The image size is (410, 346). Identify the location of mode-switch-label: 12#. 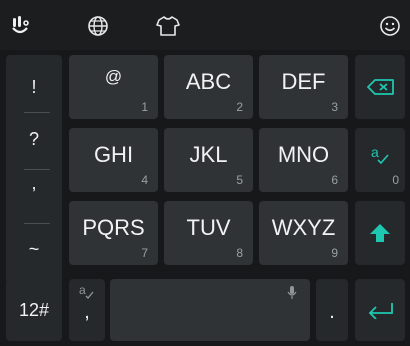
(34, 310).